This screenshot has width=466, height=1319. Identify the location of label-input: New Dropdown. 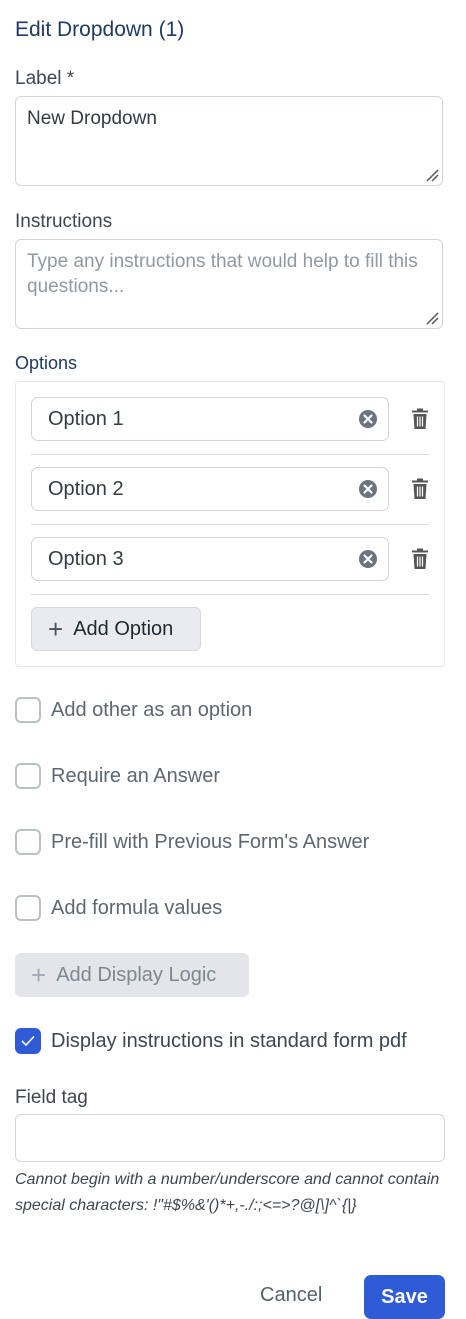
(229, 141).